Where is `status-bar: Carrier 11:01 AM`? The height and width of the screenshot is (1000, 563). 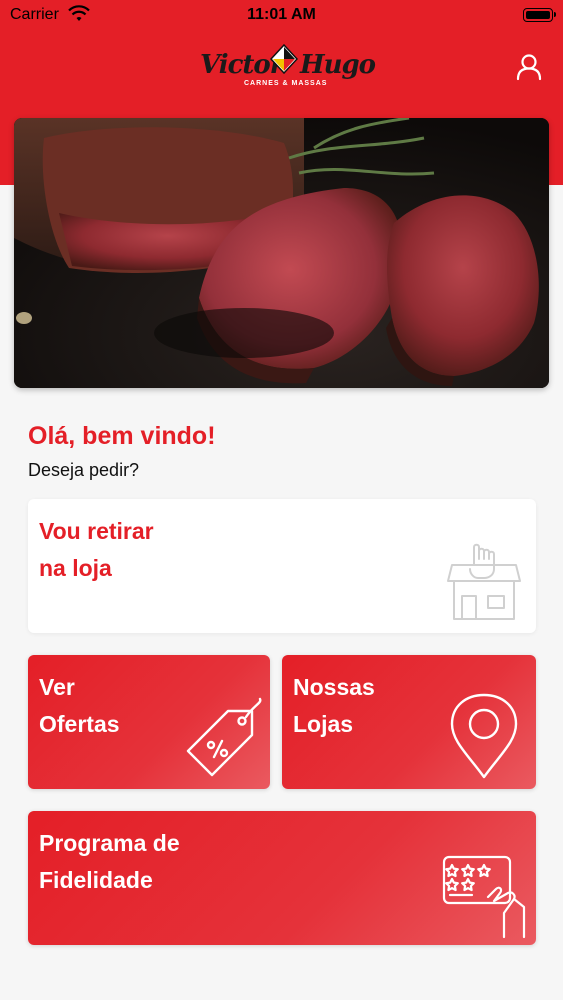 status-bar: Carrier 11:01 AM is located at coordinates (281, 16).